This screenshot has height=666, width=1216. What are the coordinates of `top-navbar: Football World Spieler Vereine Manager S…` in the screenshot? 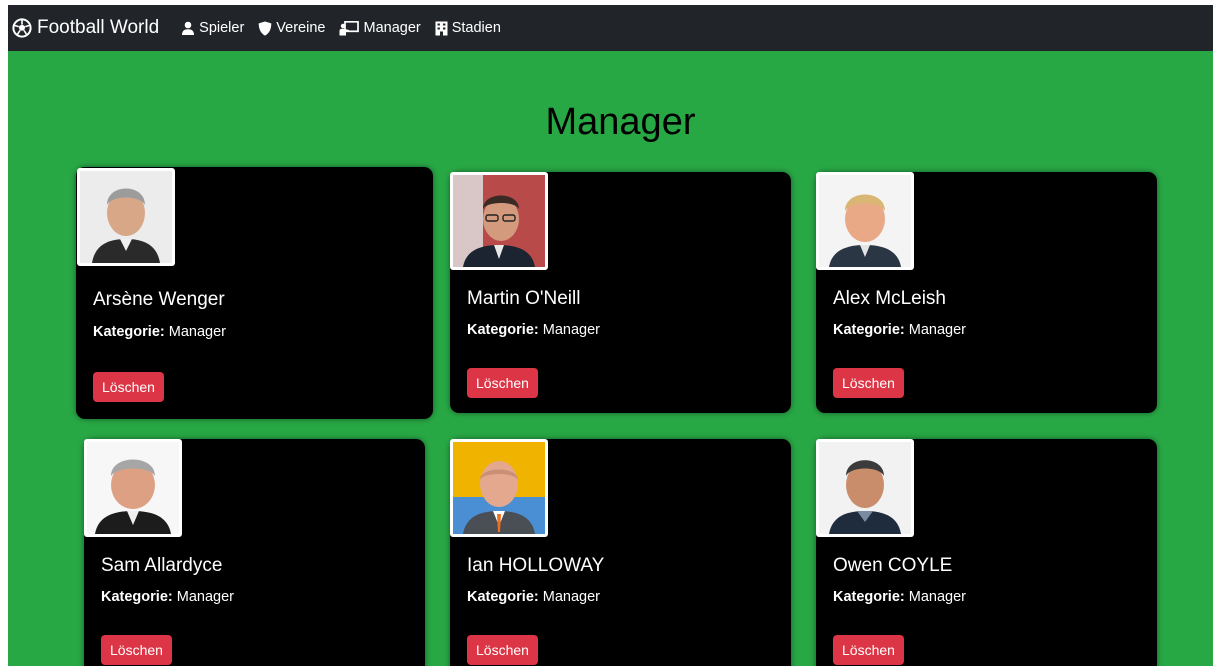 It's located at (610, 28).